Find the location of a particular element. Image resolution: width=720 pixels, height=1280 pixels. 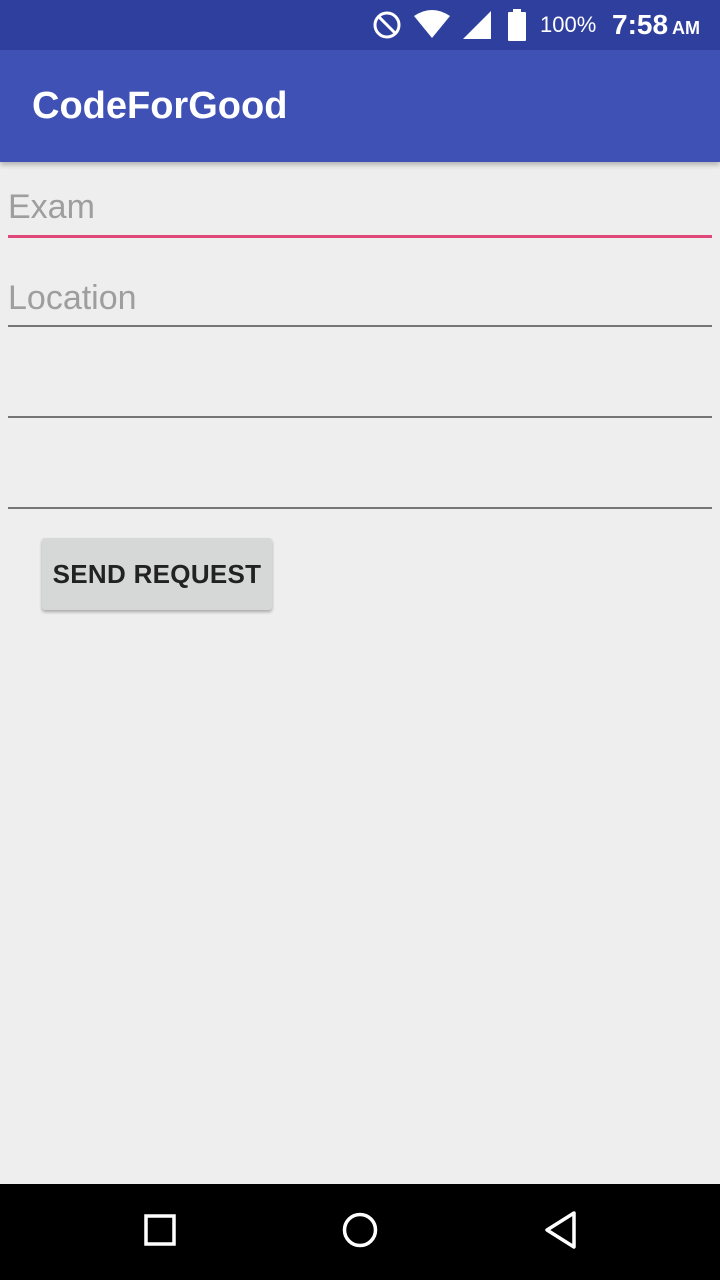

back-button is located at coordinates (560, 1232).